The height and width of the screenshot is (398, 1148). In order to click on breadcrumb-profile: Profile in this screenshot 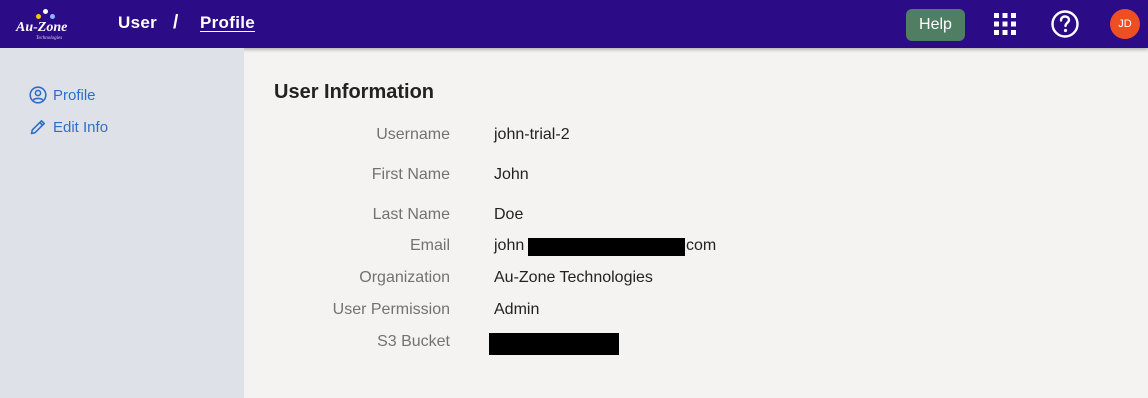, I will do `click(227, 23)`.